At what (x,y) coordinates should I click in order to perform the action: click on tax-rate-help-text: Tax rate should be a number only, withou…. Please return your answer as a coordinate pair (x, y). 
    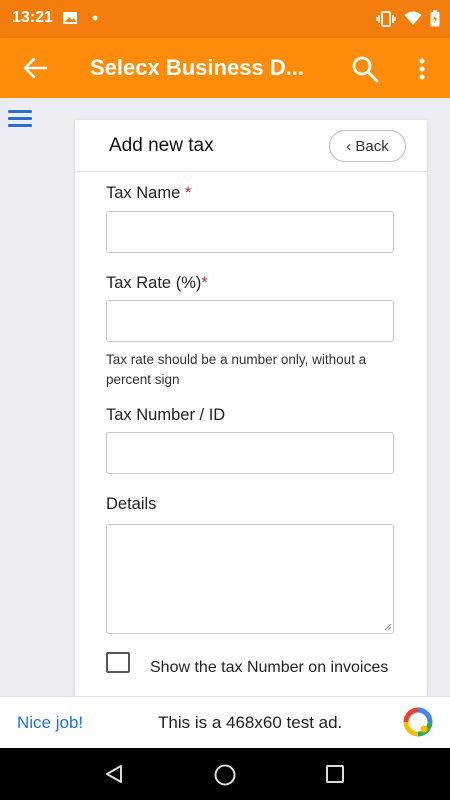
    Looking at the image, I should click on (236, 369).